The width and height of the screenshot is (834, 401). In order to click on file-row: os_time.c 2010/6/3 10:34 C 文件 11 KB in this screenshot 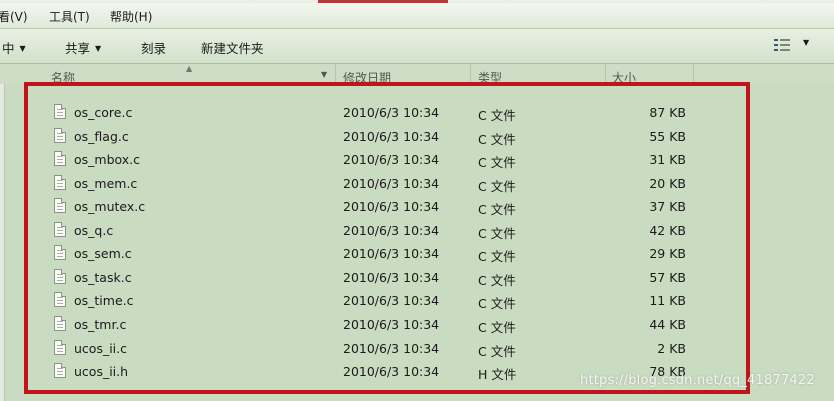, I will do `click(417, 300)`.